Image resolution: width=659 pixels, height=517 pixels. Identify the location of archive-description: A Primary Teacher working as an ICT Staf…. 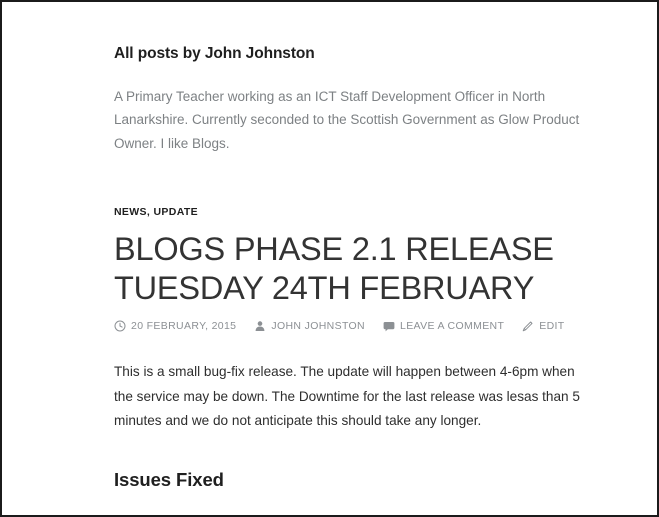
(347, 120).